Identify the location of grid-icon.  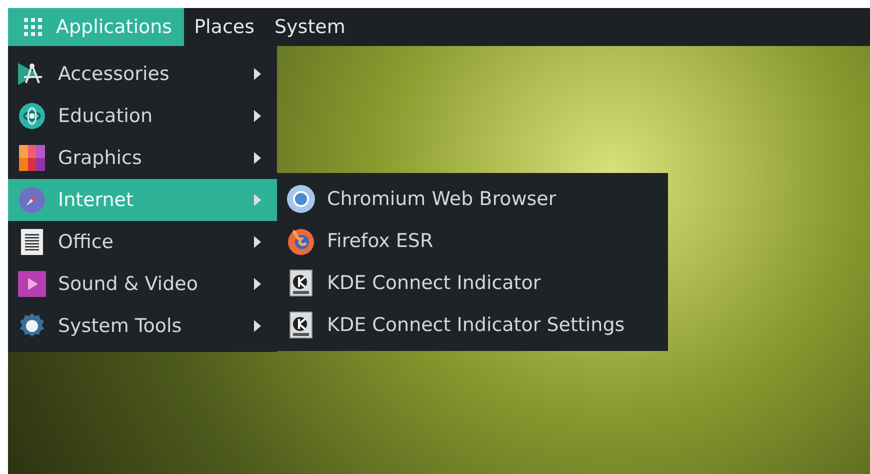
(33, 27).